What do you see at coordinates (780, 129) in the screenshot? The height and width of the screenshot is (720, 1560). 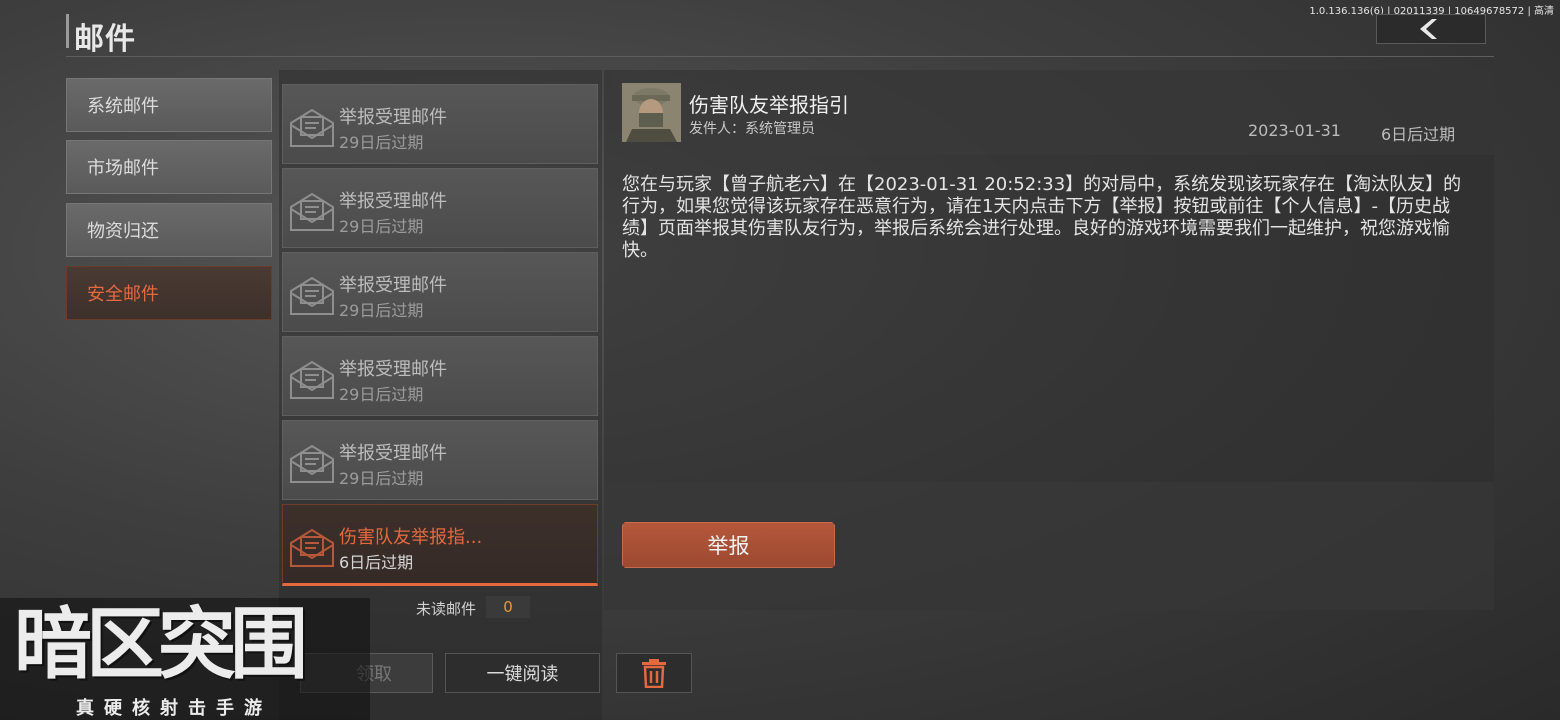 I see `sender-name: 系统管理员` at bounding box center [780, 129].